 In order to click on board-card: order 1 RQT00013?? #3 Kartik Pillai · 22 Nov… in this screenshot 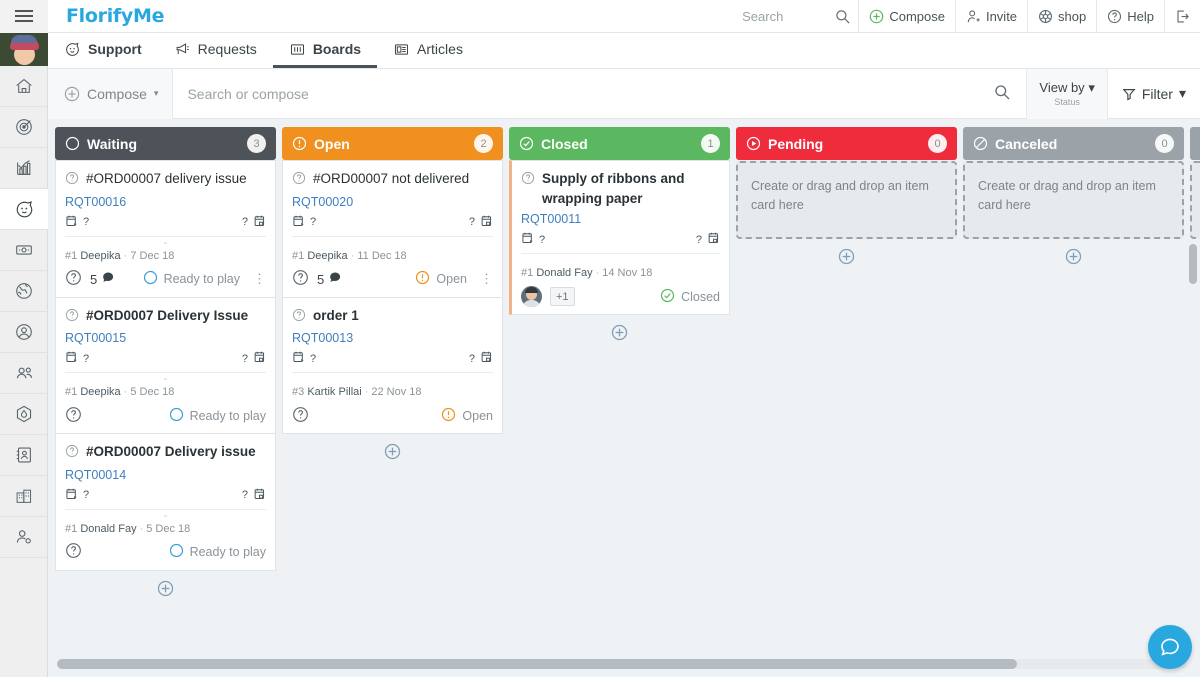, I will do `click(392, 366)`.